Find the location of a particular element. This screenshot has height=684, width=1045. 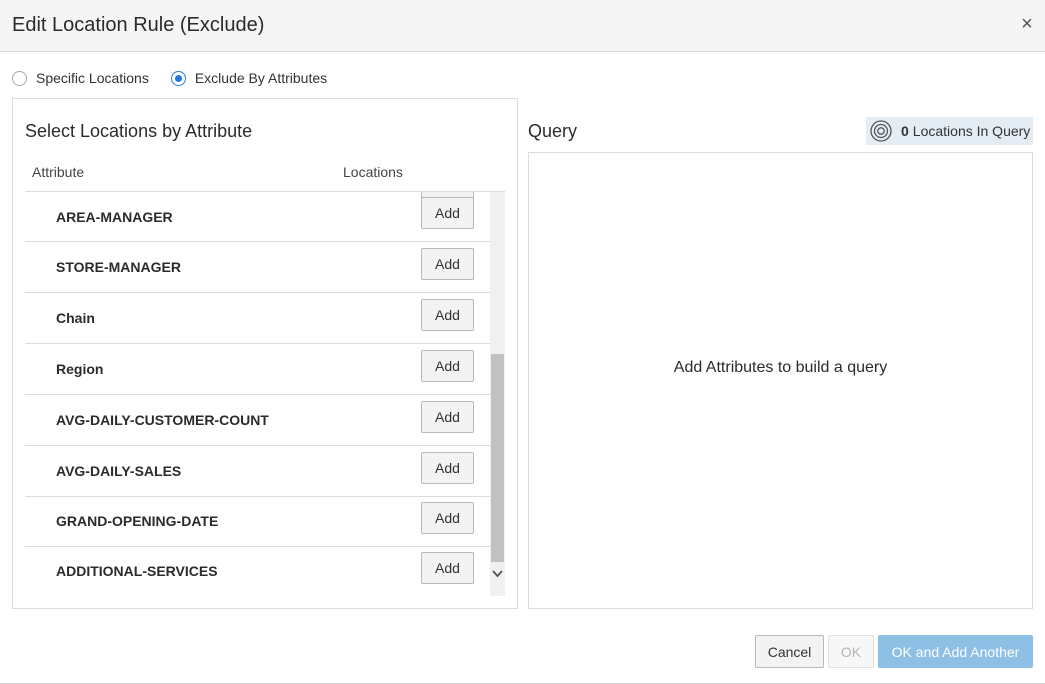

radio-button-checked-icon is located at coordinates (178, 78).